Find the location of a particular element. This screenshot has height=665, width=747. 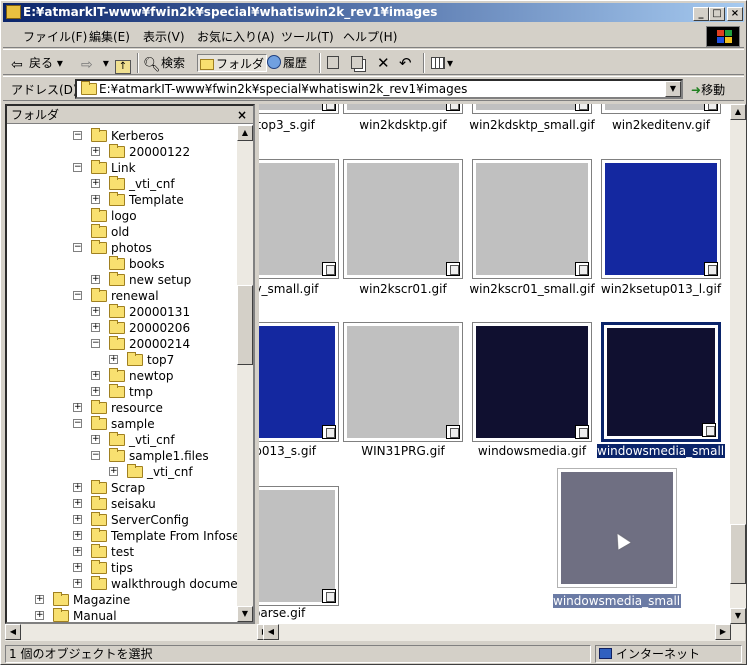

views-button: ▾ is located at coordinates (442, 63).